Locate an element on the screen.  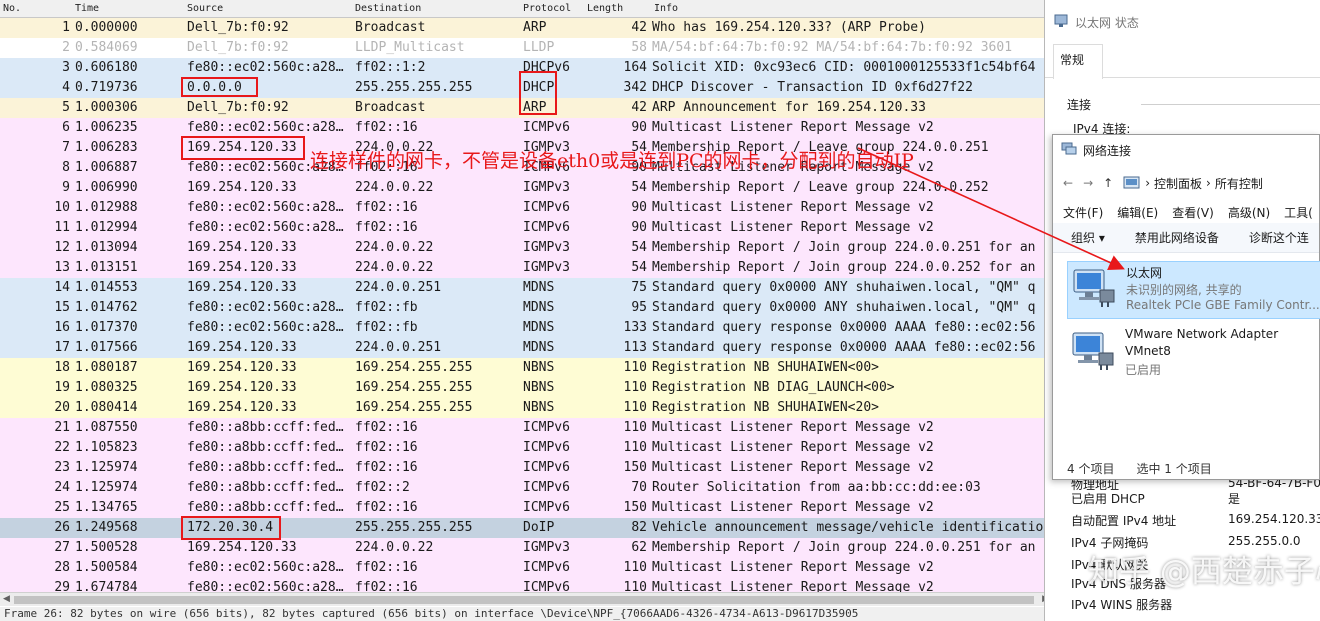
packet-number: 27 is located at coordinates (62, 547).